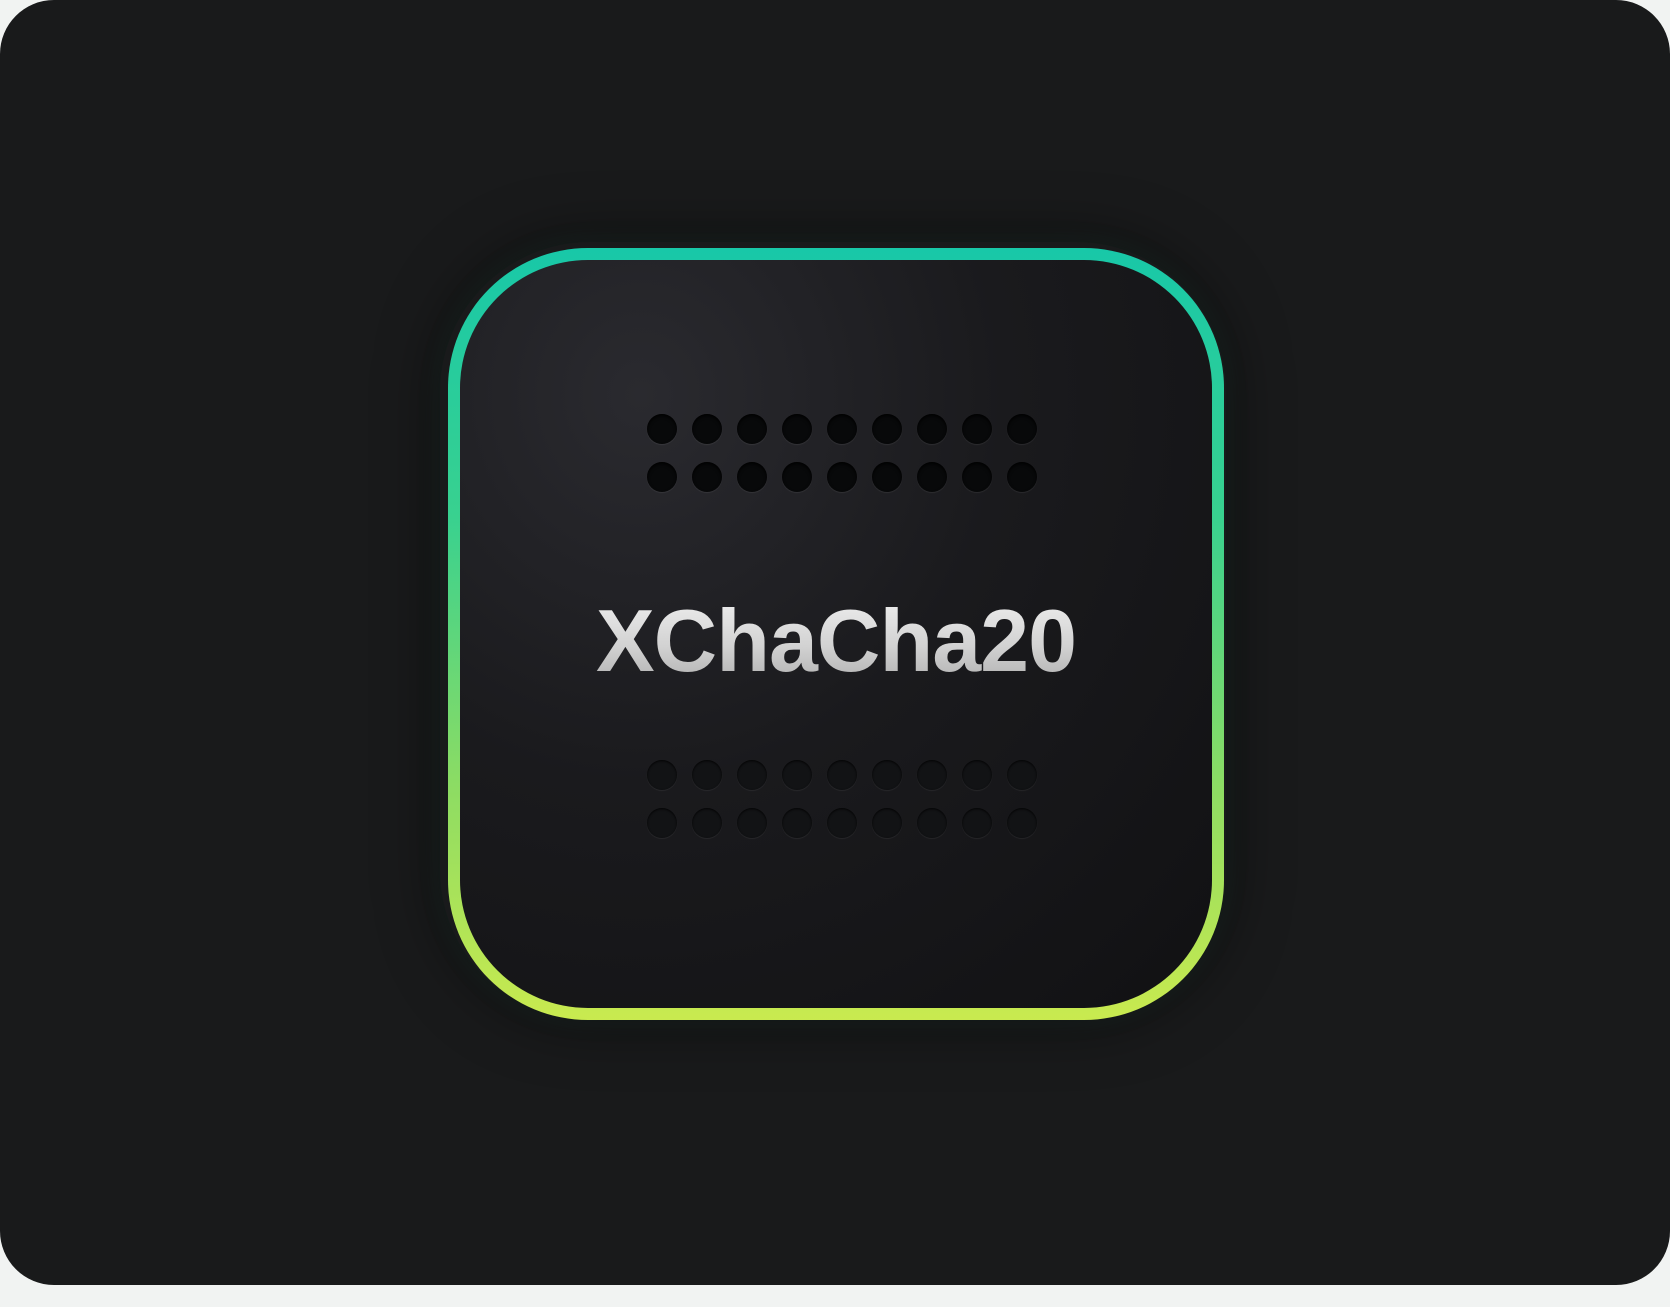 This screenshot has height=1307, width=1670. I want to click on chip-label: XChaCha20, so click(836, 641).